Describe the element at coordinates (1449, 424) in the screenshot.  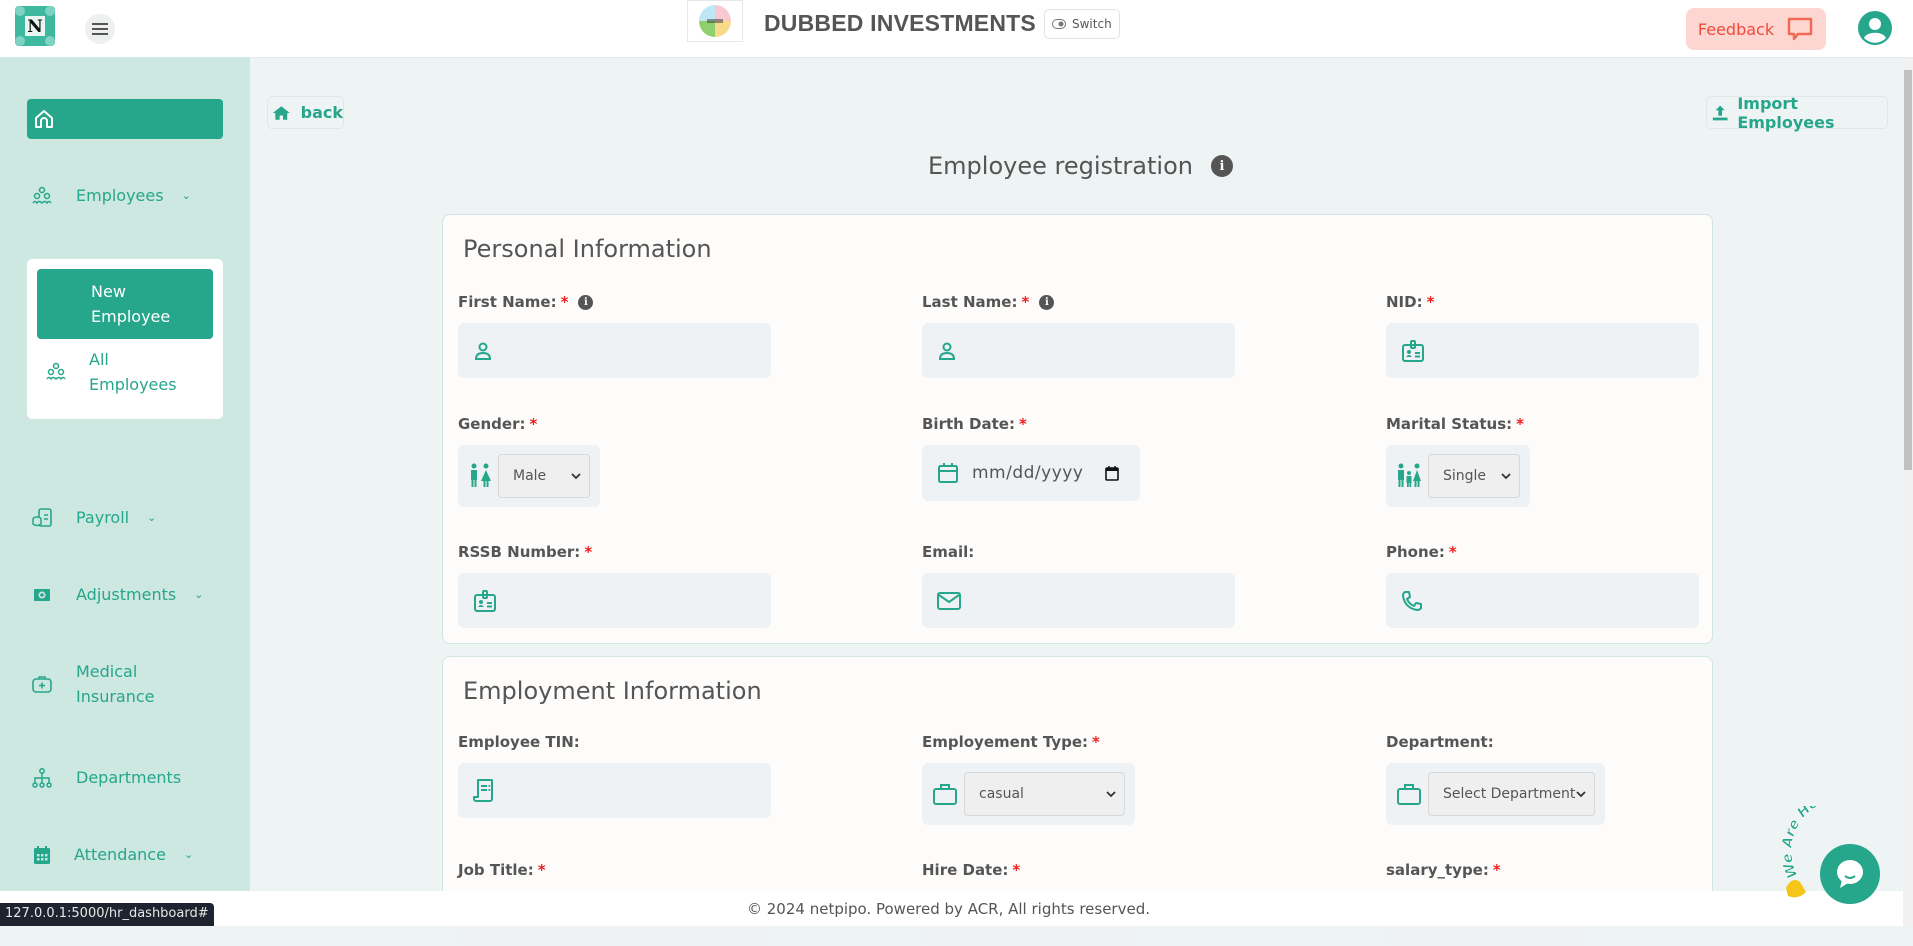
I see `field-label: Marital Status:` at that location.